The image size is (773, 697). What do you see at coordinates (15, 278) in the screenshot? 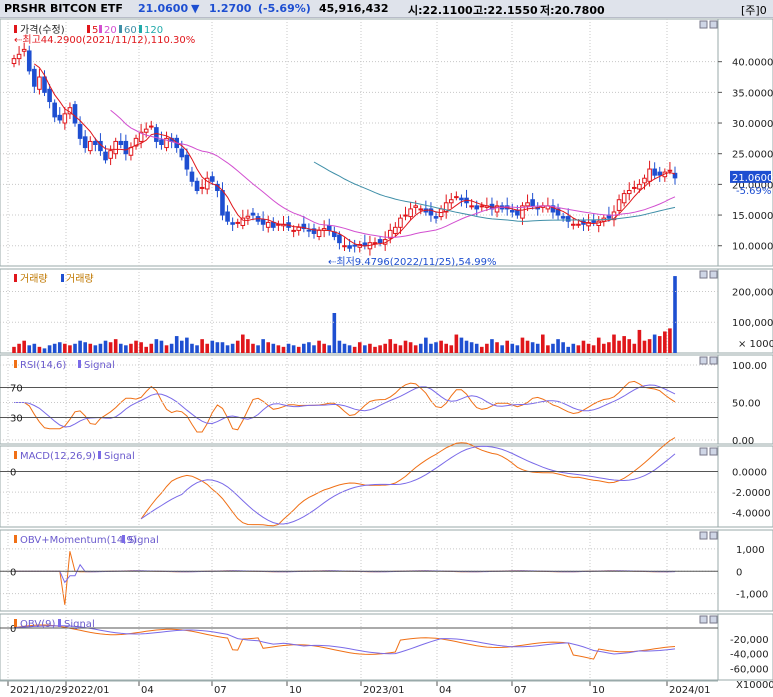
I see `legend-marker-volume` at bounding box center [15, 278].